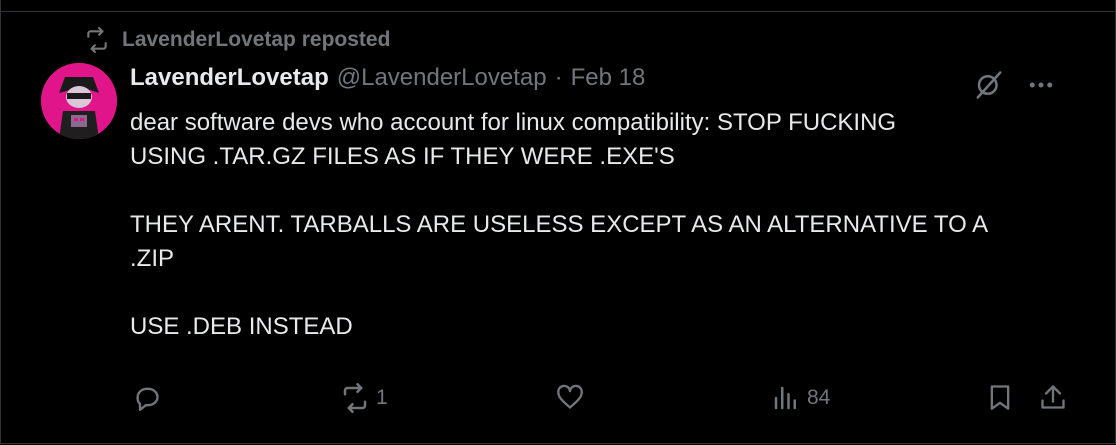 Image resolution: width=1116 pixels, height=445 pixels. I want to click on share-button, so click(1053, 397).